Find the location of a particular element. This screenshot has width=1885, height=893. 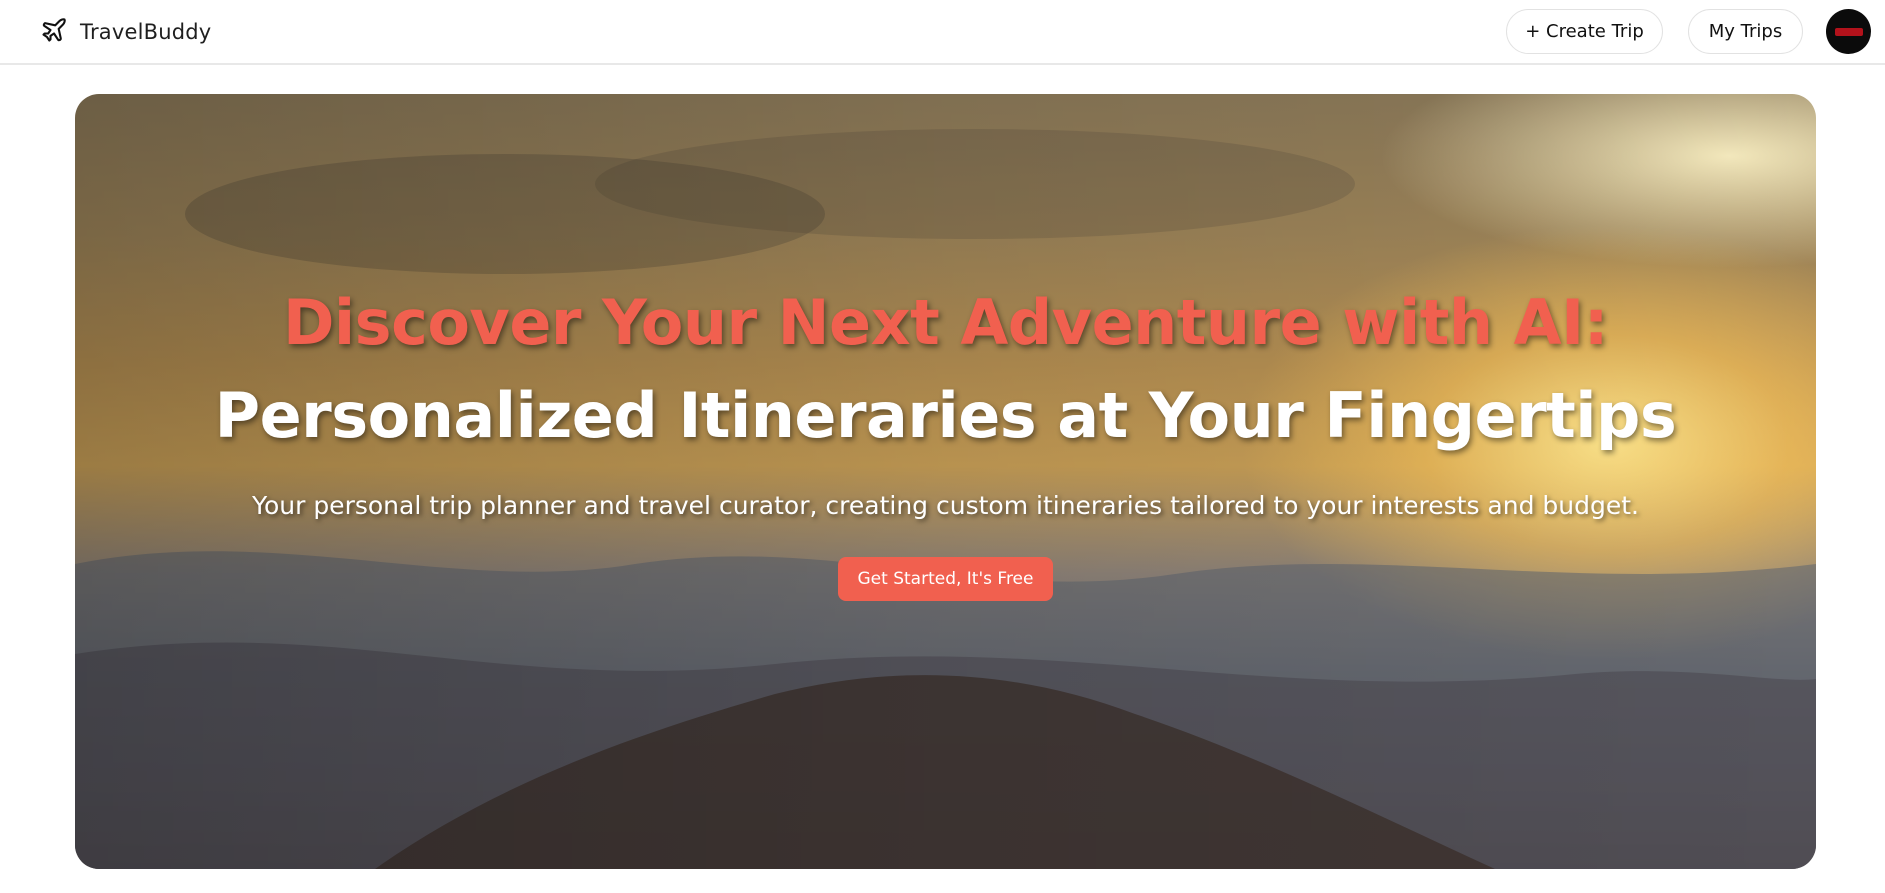

brand-name: TravelBuddy is located at coordinates (146, 32).